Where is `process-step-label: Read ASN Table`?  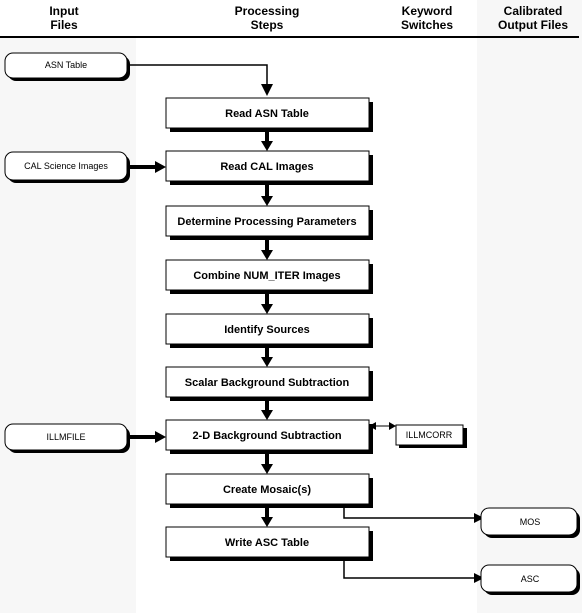
process-step-label: Read ASN Table is located at coordinates (267, 114).